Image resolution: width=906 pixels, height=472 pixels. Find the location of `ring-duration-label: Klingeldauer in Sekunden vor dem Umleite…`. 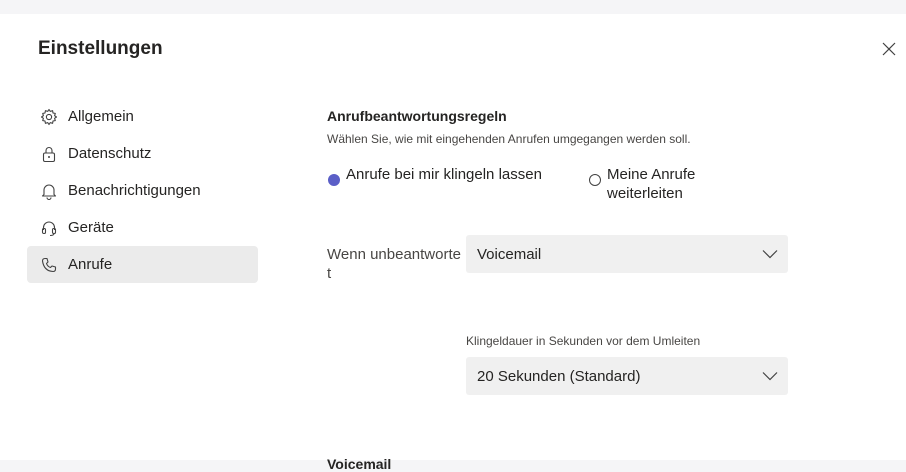

ring-duration-label: Klingeldauer in Sekunden vor dem Umleite… is located at coordinates (583, 341).